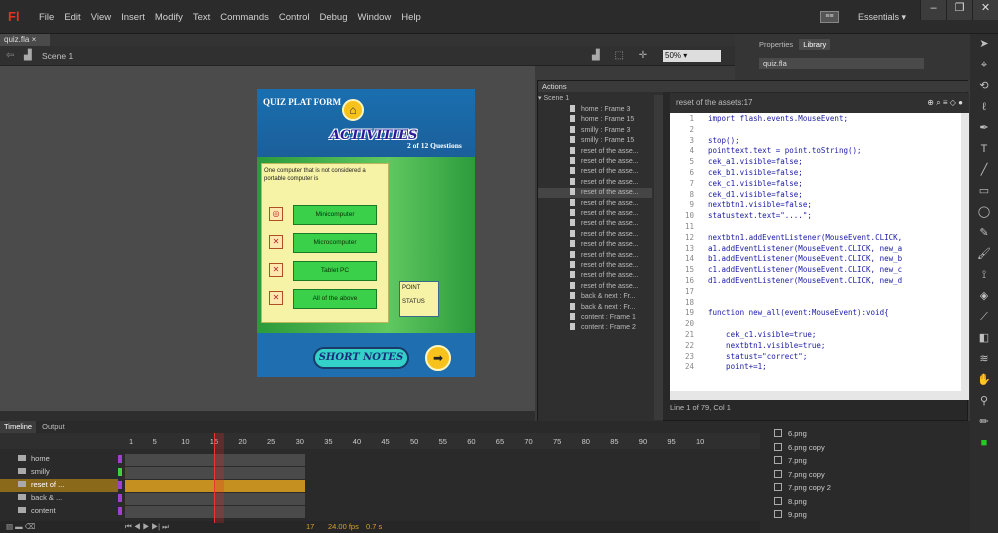 Image resolution: width=998 pixels, height=533 pixels. What do you see at coordinates (815, 346) in the screenshot?
I see `code-line: 22 nextbtn1.visible=true;` at bounding box center [815, 346].